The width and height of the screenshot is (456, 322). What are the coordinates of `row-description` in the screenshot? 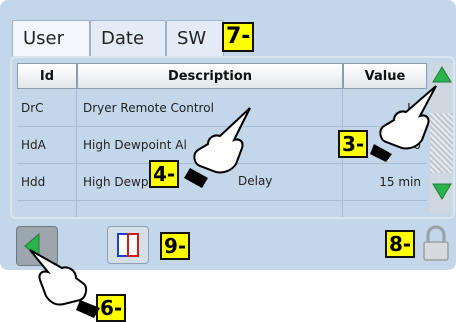 It's located at (210, 208).